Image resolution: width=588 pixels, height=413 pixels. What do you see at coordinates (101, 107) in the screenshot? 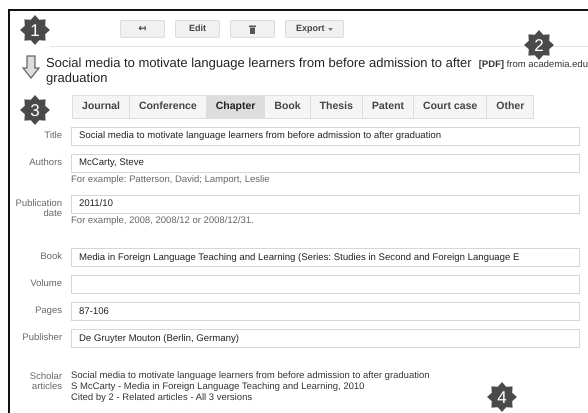
I see `type-tab: Journal` at bounding box center [101, 107].